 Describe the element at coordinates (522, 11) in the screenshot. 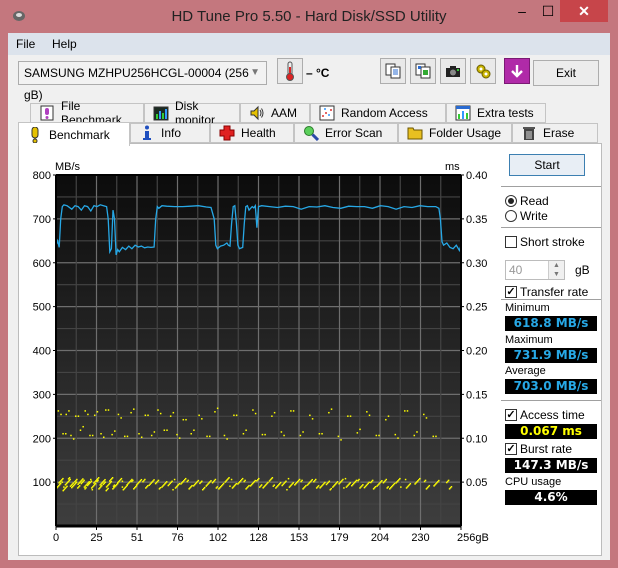

I see `minimize-button: –` at that location.